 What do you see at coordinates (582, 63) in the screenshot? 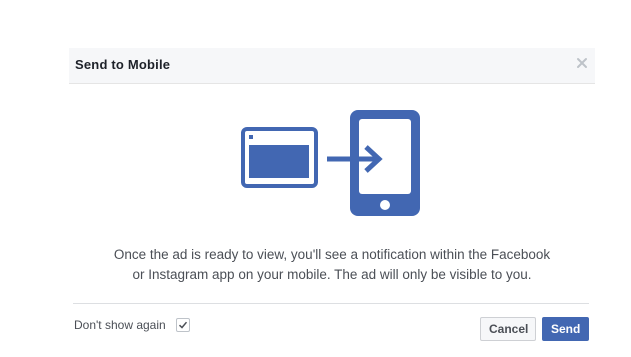
I see `close-icon` at bounding box center [582, 63].